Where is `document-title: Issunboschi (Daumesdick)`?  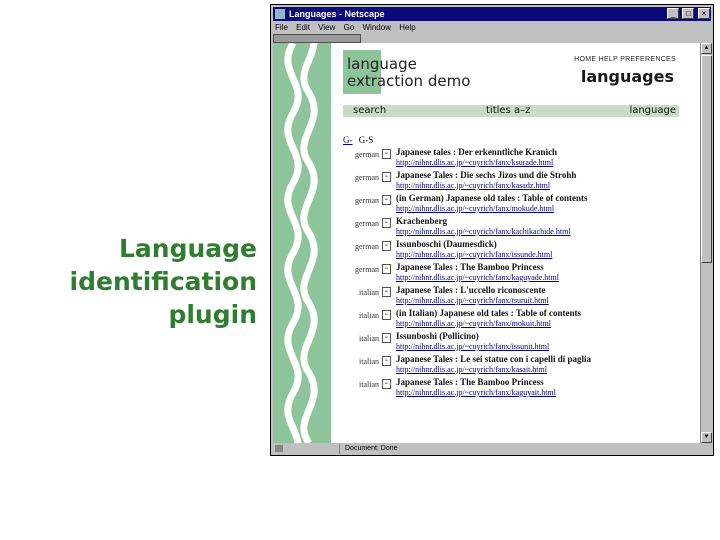
document-title: Issunboschi (Daumesdick) is located at coordinates (446, 244).